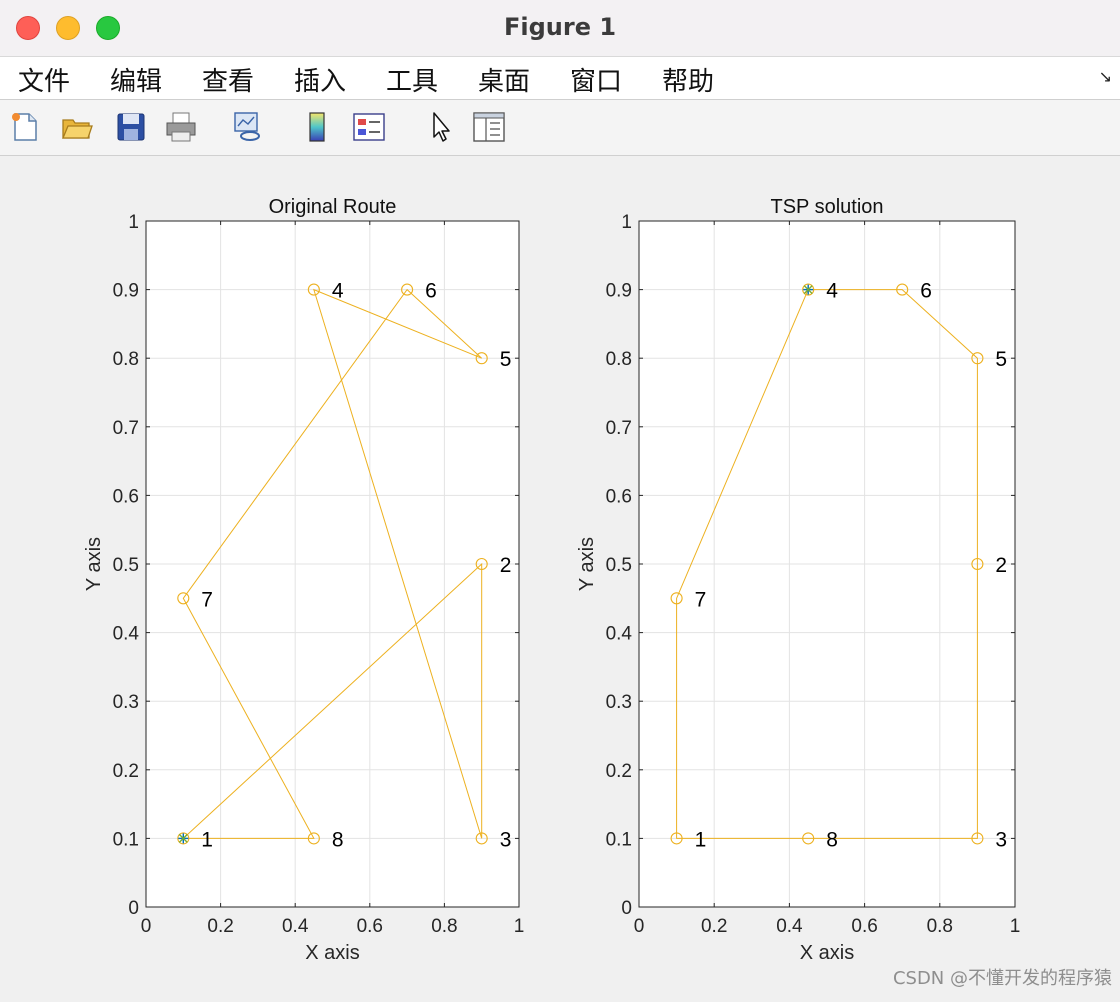 Image resolution: width=1120 pixels, height=1002 pixels. I want to click on menu-view: 查看, so click(228, 79).